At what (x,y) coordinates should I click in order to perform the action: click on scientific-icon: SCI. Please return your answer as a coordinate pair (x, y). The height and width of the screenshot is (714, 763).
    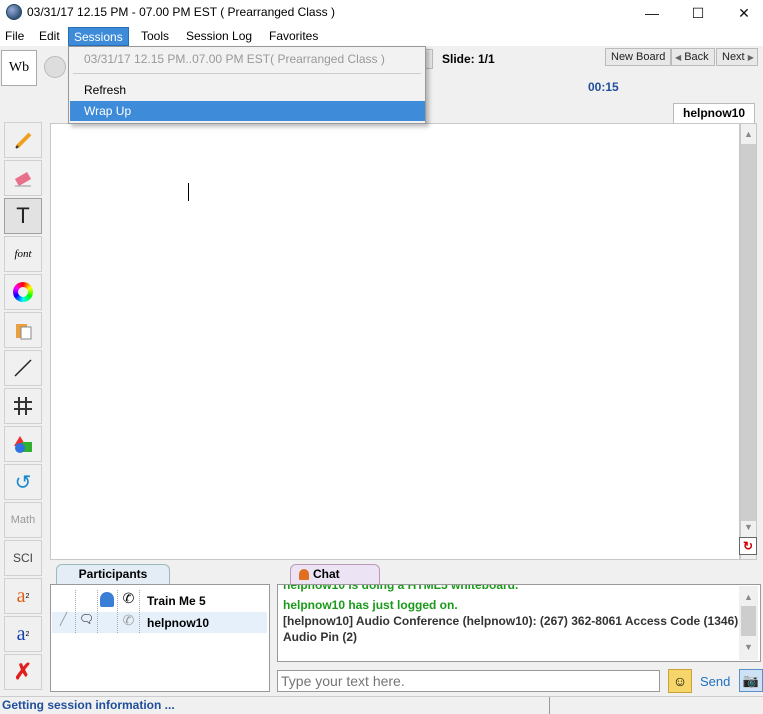
    Looking at the image, I should click on (23, 558).